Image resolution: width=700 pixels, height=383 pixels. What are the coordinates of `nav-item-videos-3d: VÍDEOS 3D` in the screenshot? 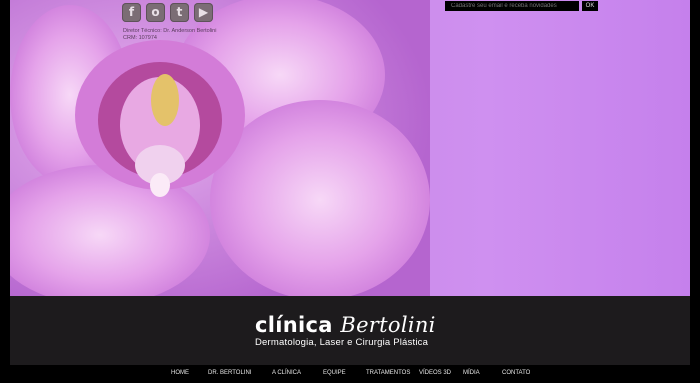 It's located at (435, 373).